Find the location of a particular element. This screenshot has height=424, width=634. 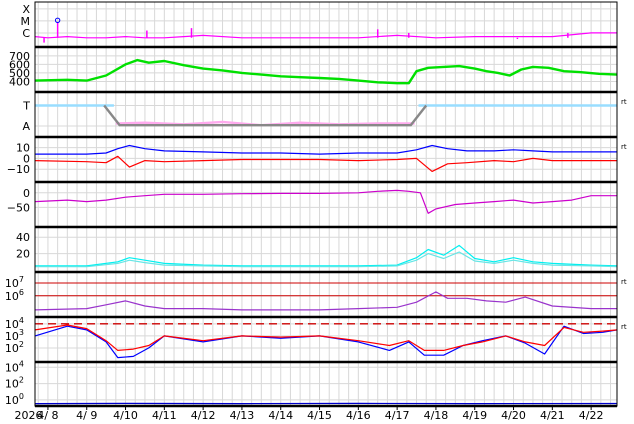

x-tick-label: 4/16 is located at coordinates (358, 415).